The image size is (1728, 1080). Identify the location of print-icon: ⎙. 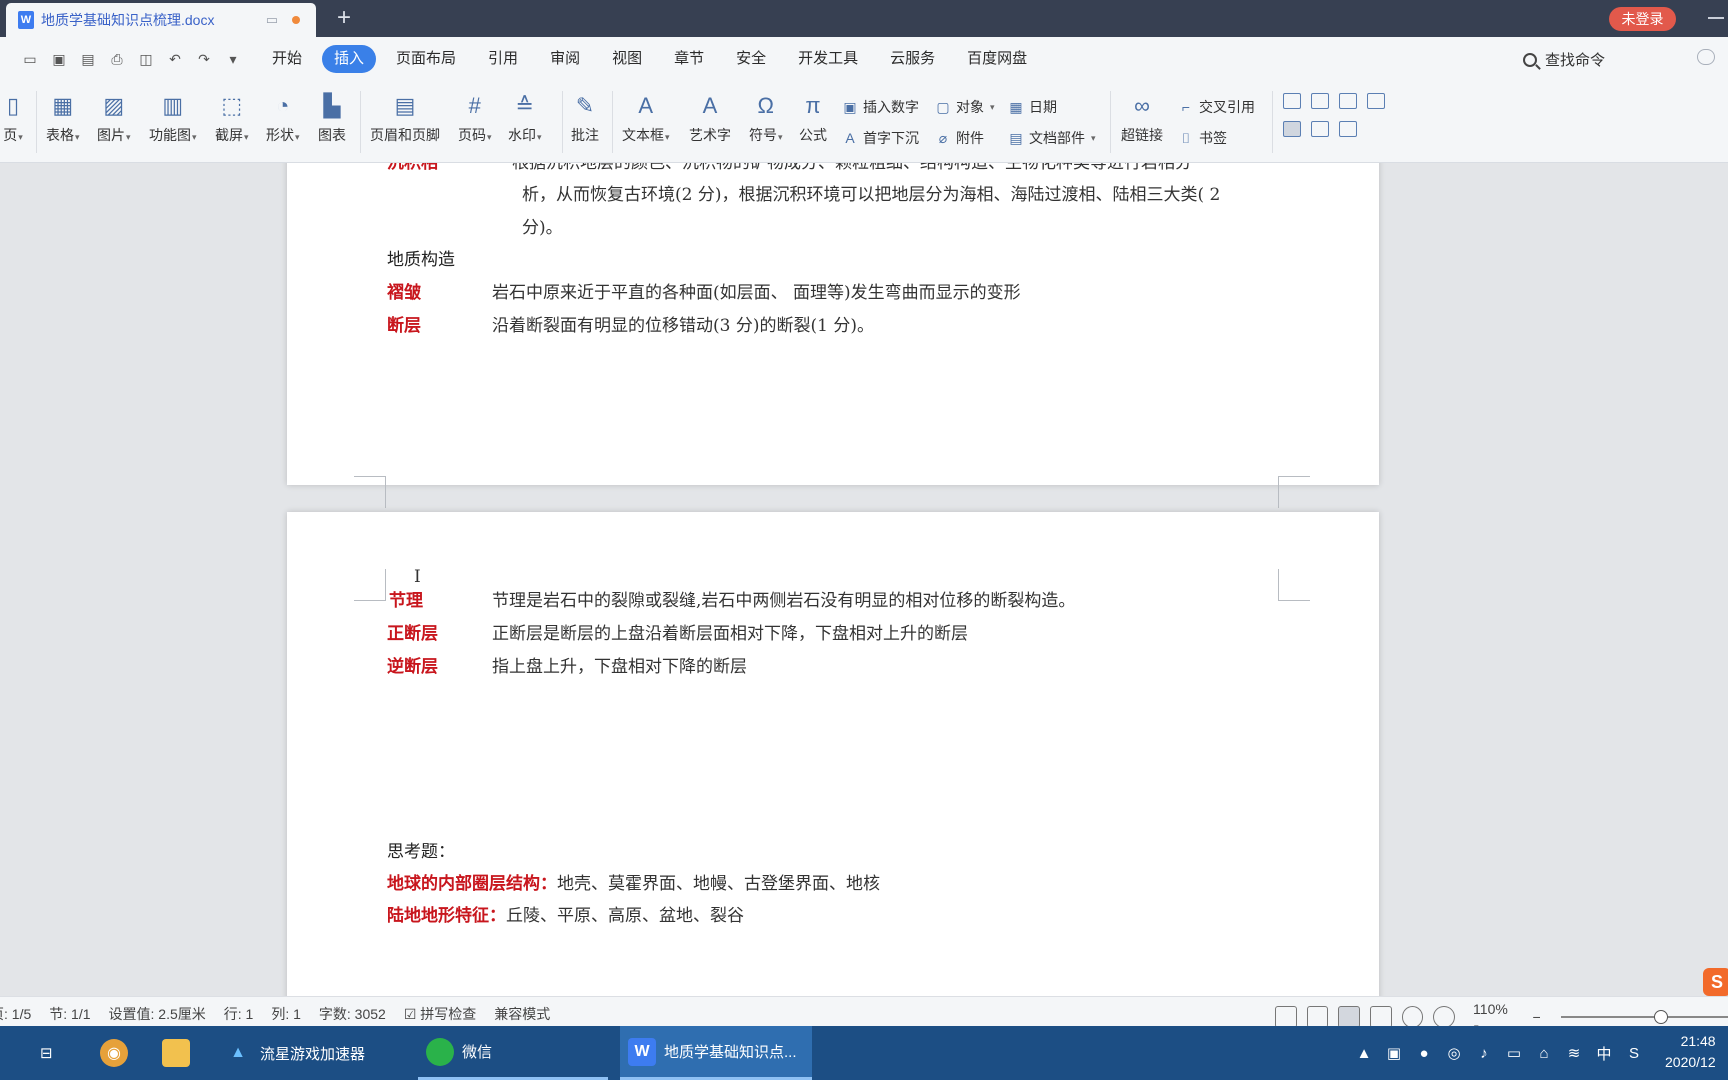
(117, 59).